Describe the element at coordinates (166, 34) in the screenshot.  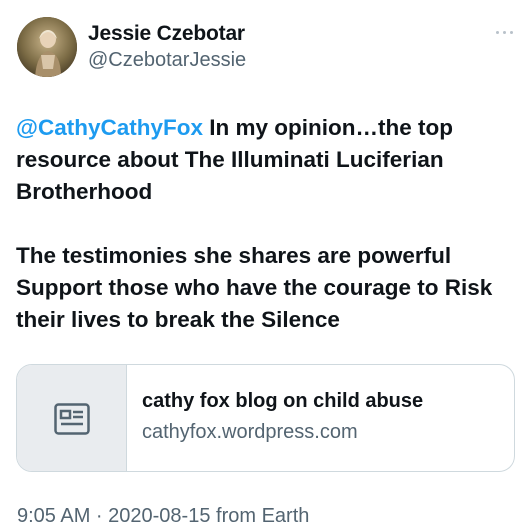
I see `author-name: Jessie Czebotar` at that location.